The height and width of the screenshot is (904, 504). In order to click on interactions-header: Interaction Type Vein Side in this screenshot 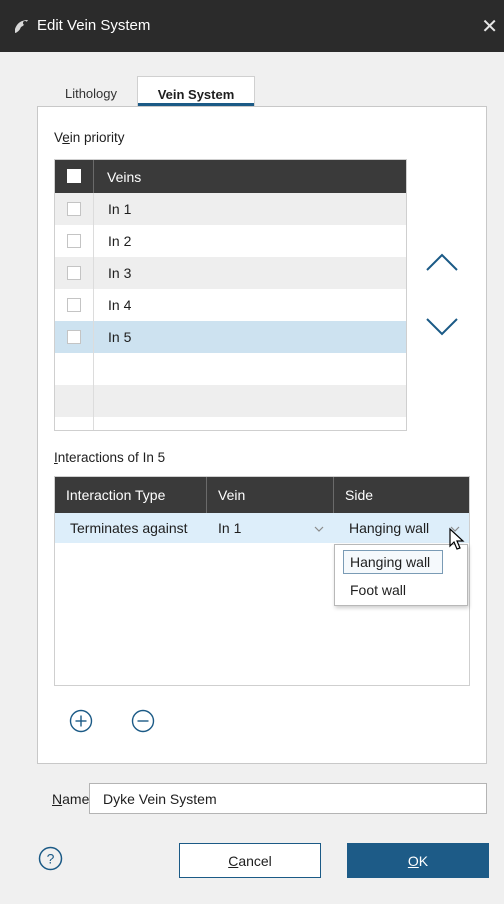, I will do `click(262, 495)`.